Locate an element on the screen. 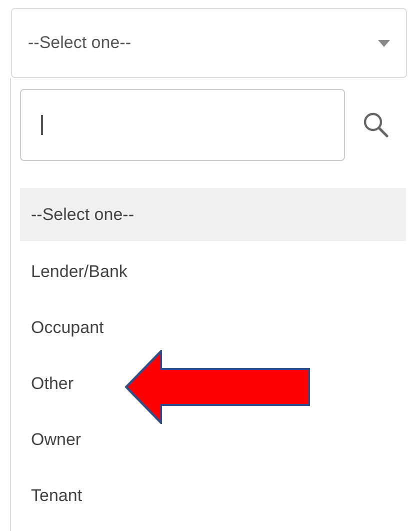 This screenshot has height=531, width=414. dropdown-option: Other is located at coordinates (213, 384).